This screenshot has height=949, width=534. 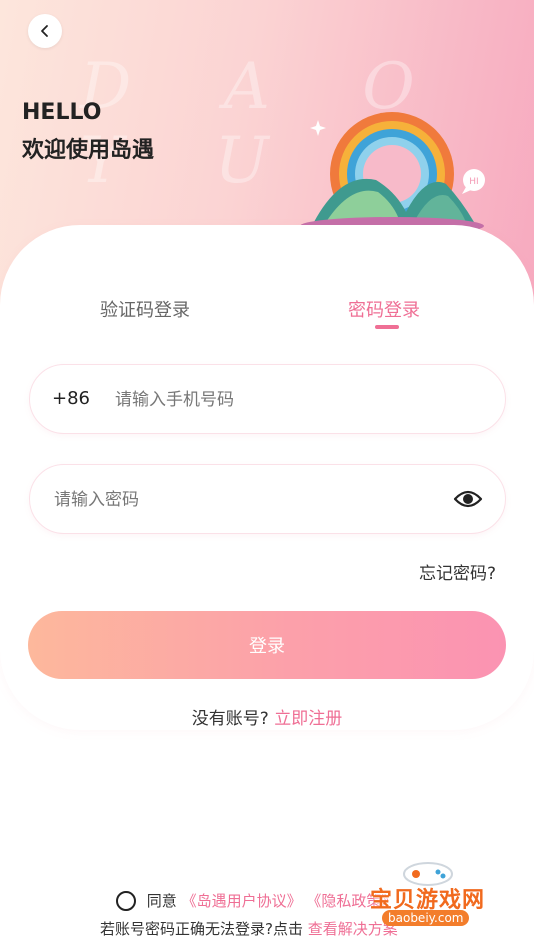 I want to click on agreement-row: 同意 《岛遇用户协议》 《隐私政策》, so click(x=256, y=900).